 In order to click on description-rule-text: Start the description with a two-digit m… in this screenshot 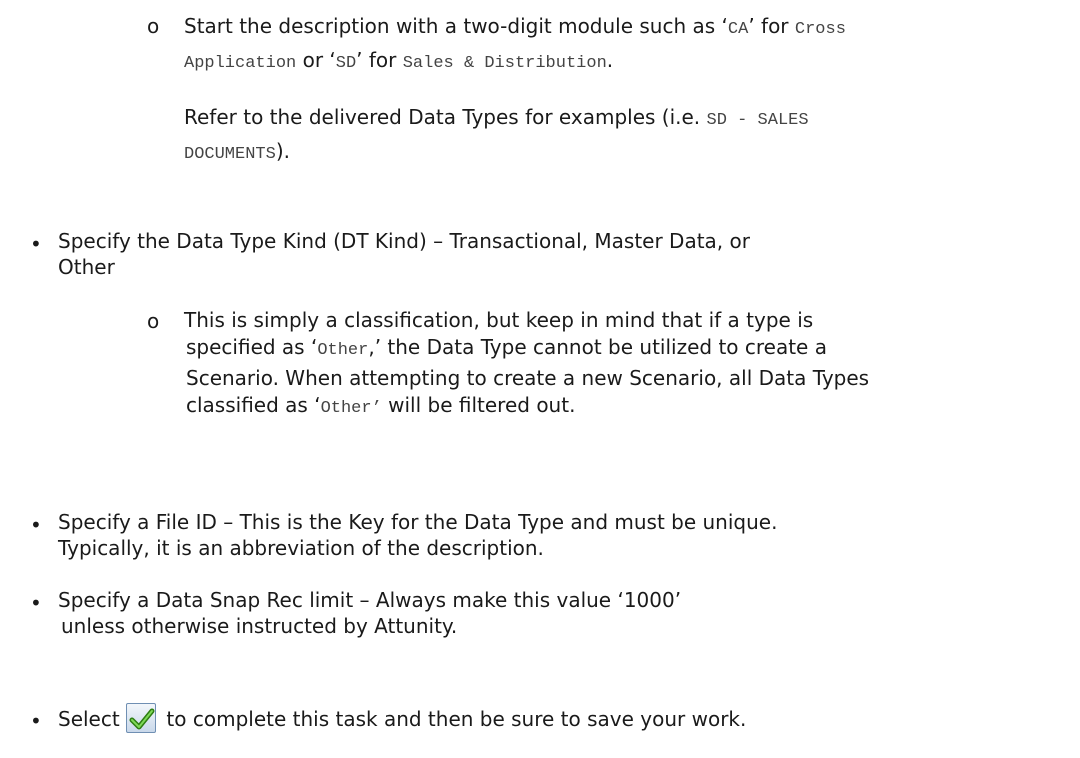, I will do `click(515, 43)`.